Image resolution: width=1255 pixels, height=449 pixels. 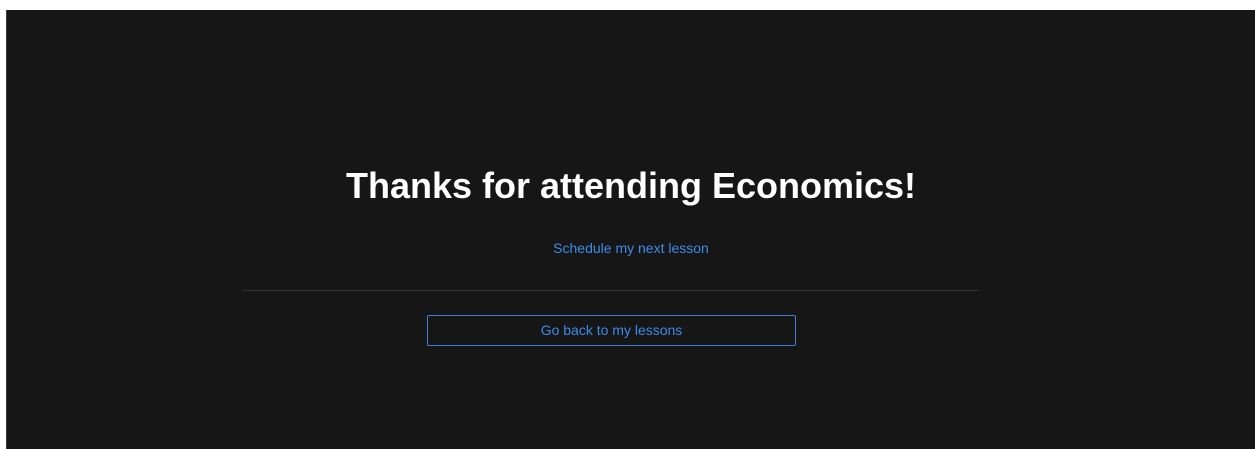 I want to click on go-back-to-lessons-button: Go back to my lessons, so click(x=611, y=330).